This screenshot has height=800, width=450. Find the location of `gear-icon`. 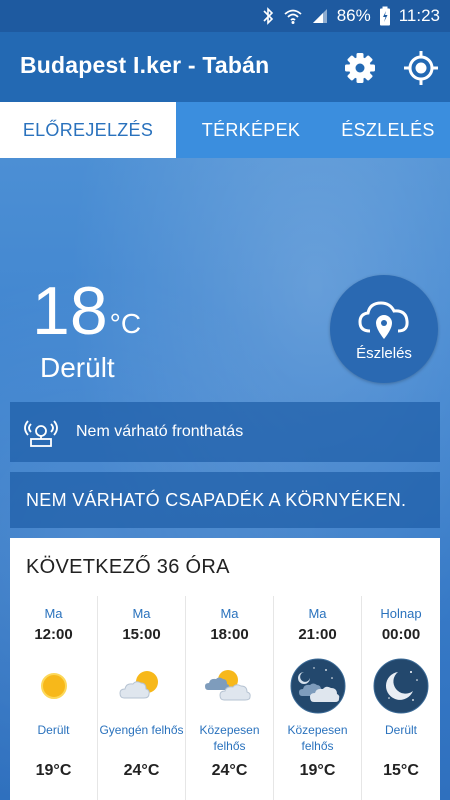

gear-icon is located at coordinates (360, 68).